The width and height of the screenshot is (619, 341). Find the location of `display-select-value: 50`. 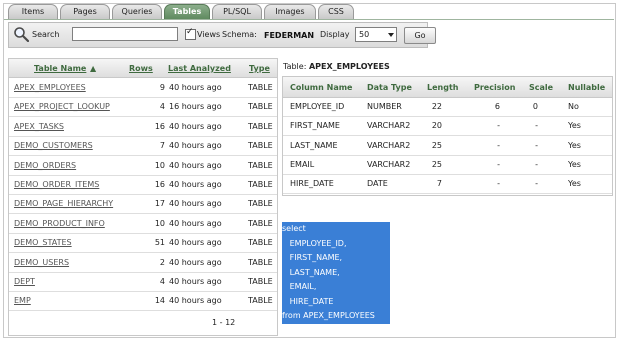

display-select-value: 50 is located at coordinates (364, 34).